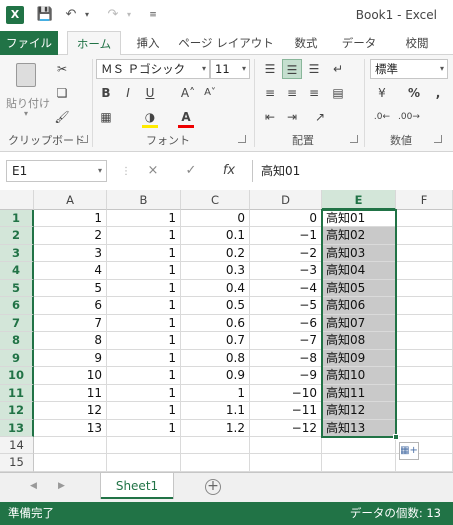 This screenshot has width=453, height=525. Describe the element at coordinates (424, 341) in the screenshot. I see `cell-f8` at that location.